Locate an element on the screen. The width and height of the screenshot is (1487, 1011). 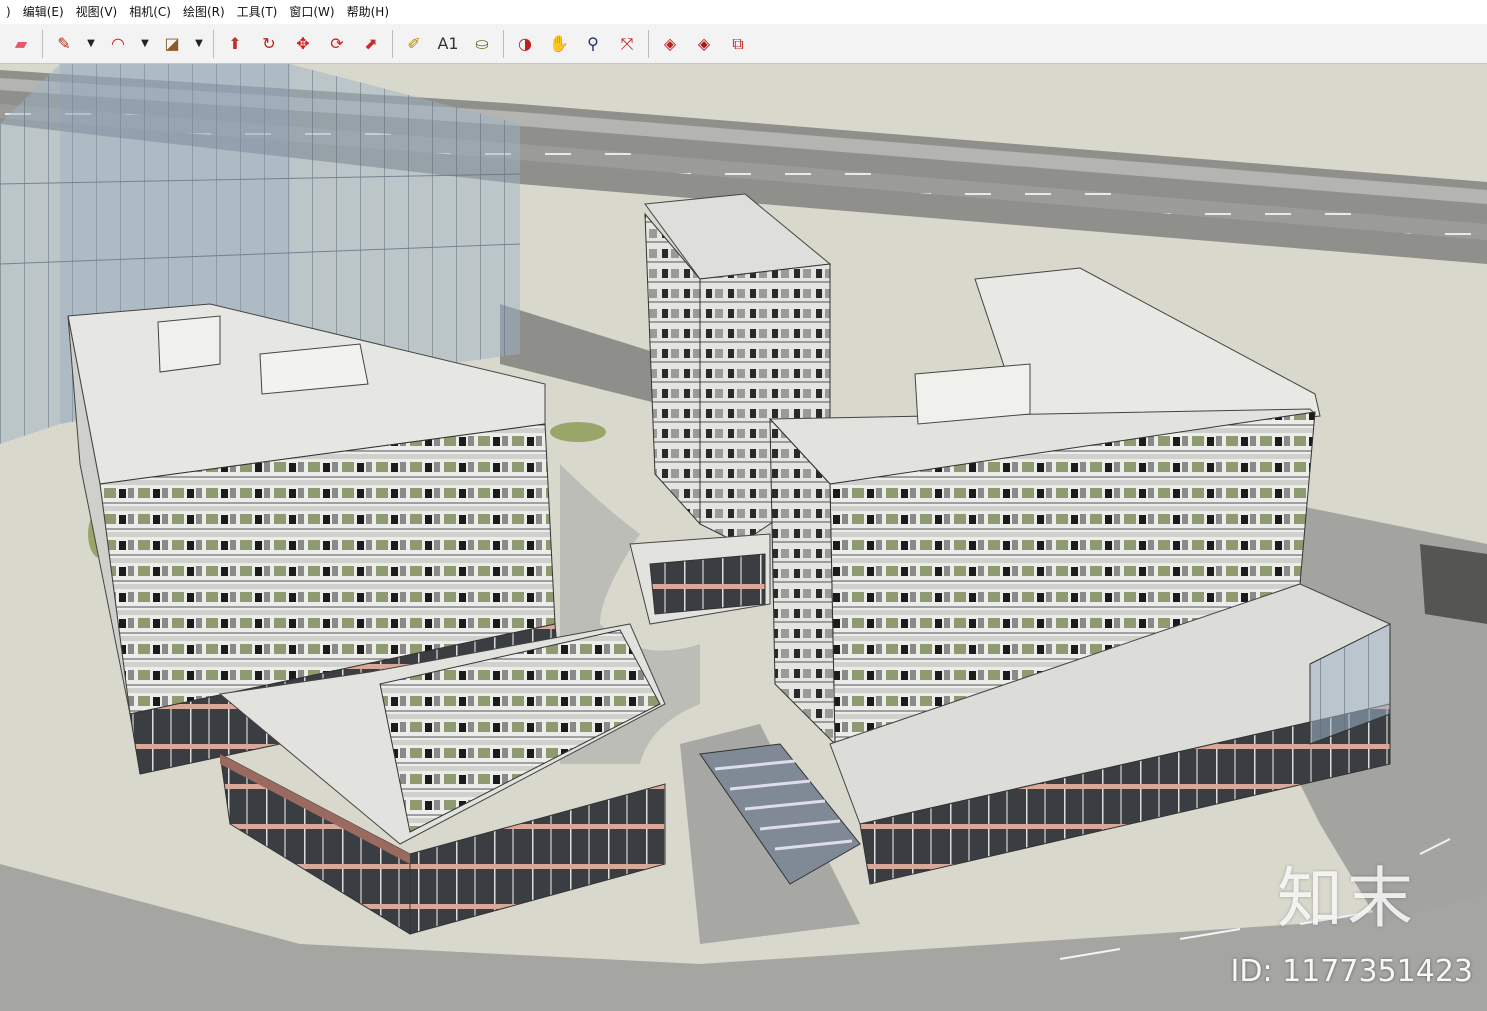
menu-item-draw: 绘图(R) is located at coordinates (204, 12).